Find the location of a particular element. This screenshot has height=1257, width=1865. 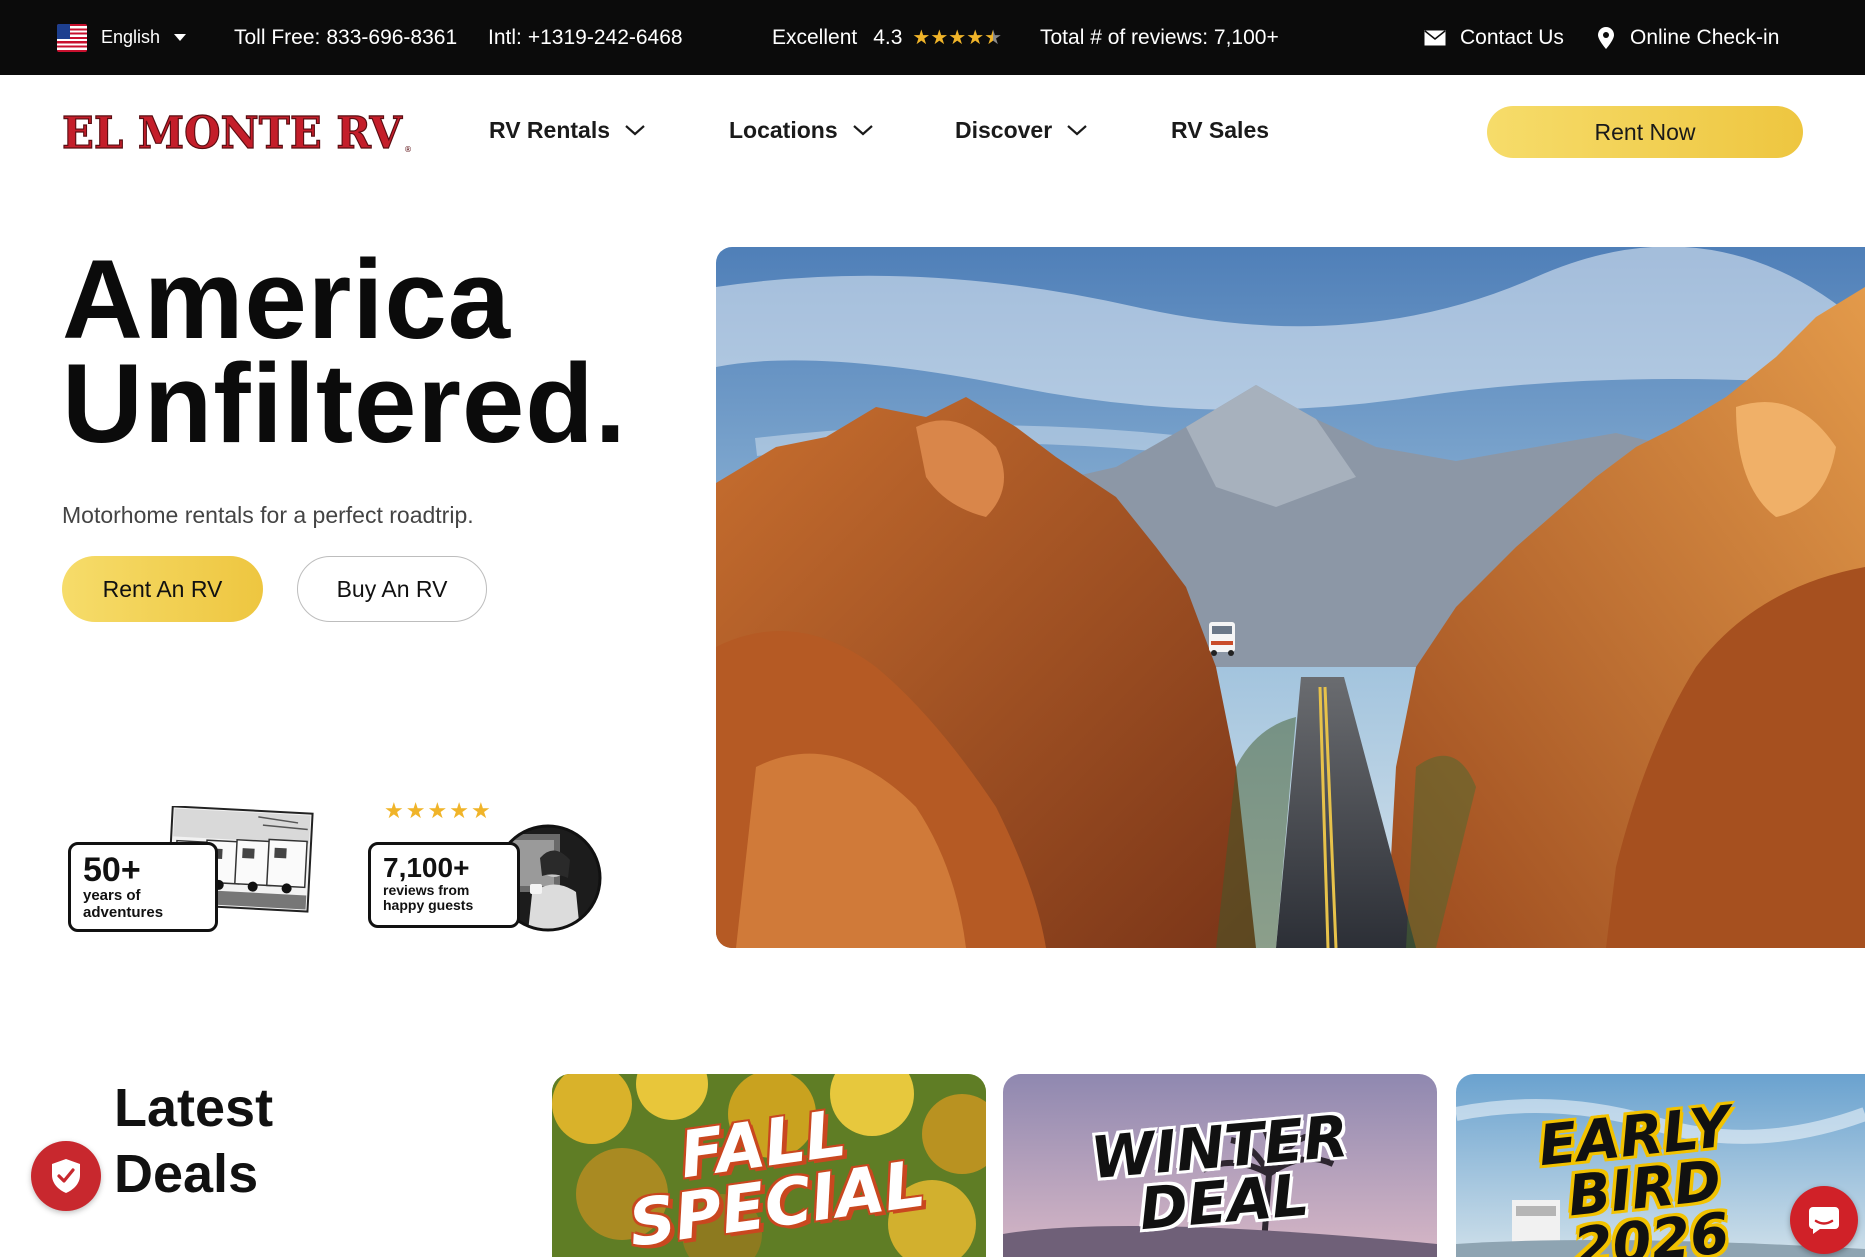

nav-rv-sales: RV Sales is located at coordinates (1220, 130).